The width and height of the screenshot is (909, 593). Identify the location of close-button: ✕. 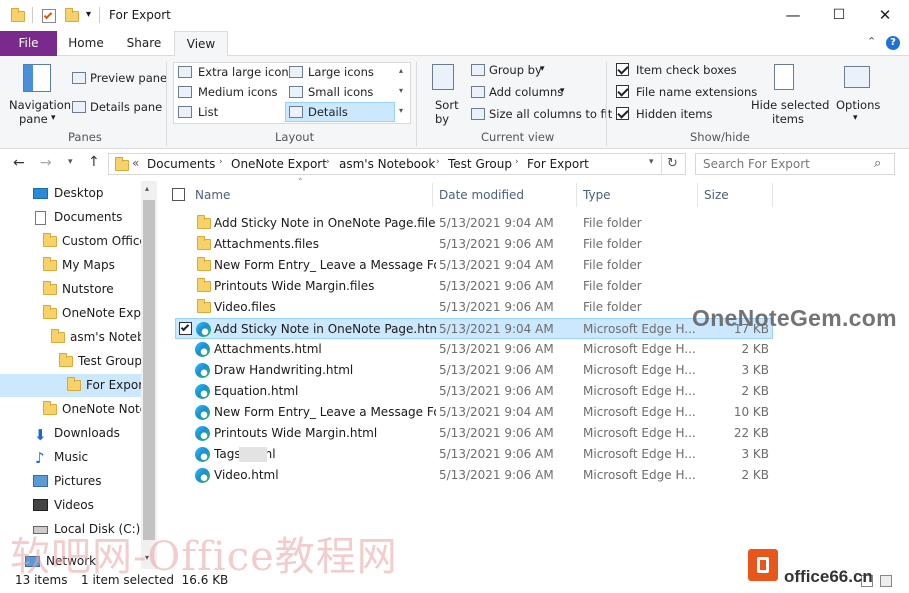
(885, 15).